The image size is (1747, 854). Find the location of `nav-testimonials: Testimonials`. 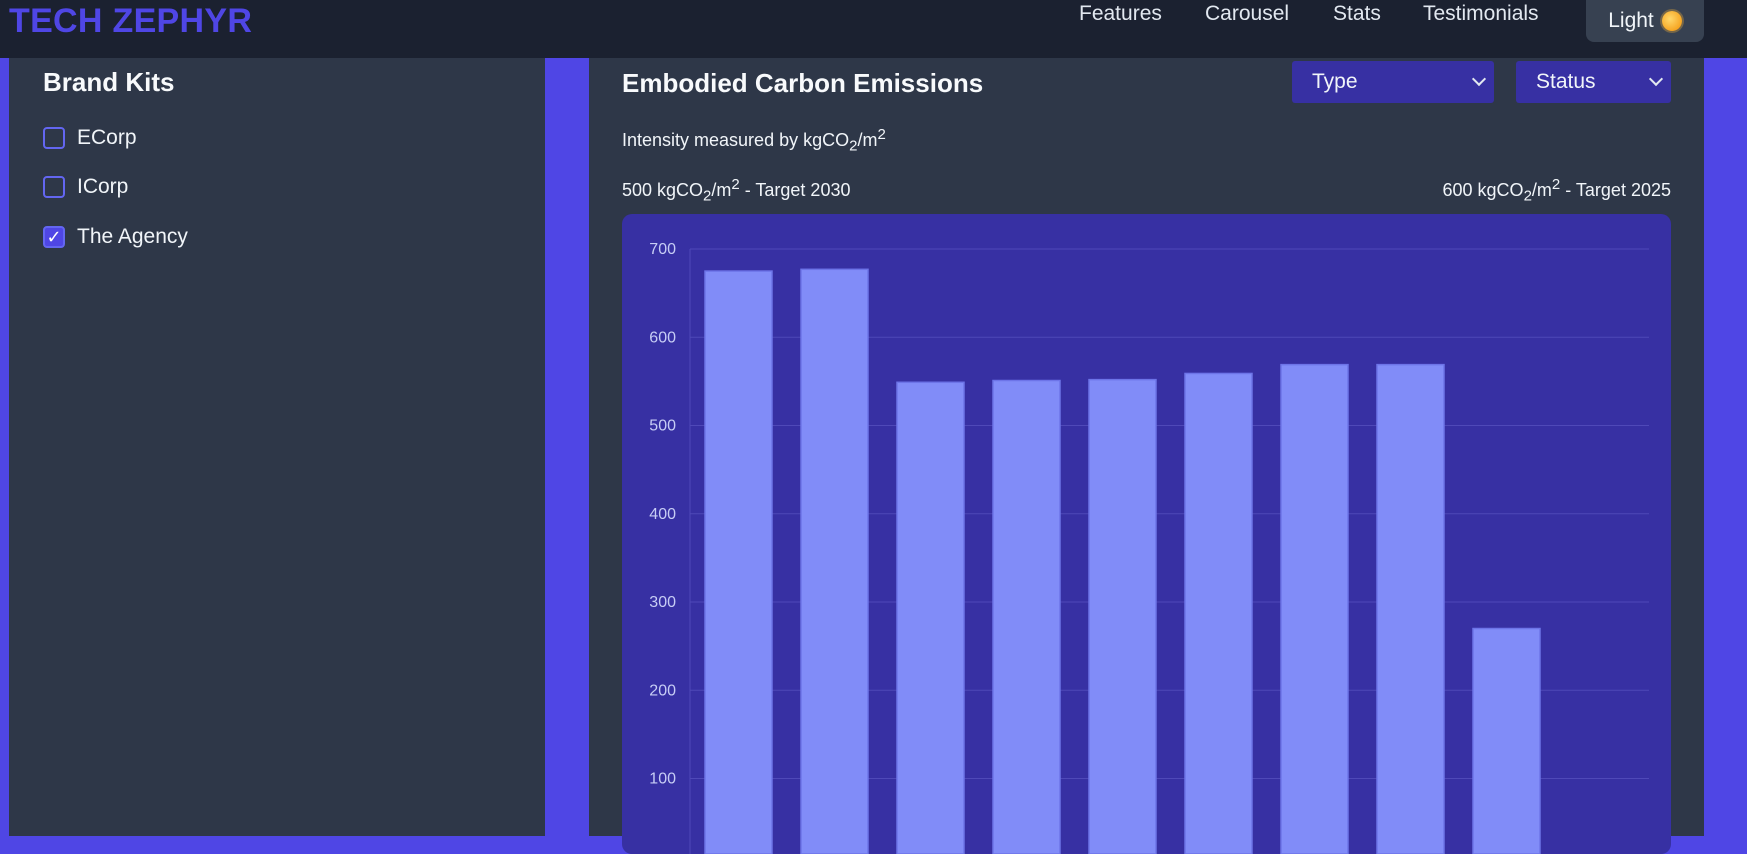

nav-testimonials: Testimonials is located at coordinates (1481, 14).